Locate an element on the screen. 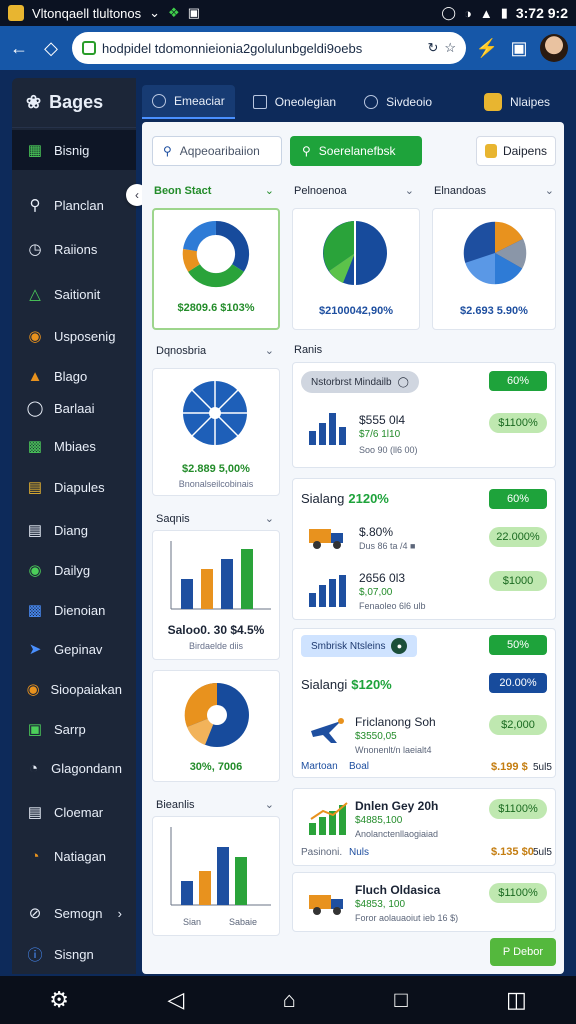 This screenshot has width=576, height=1024. search-field: ⚲ Aqpeoaribaiion is located at coordinates (217, 151).